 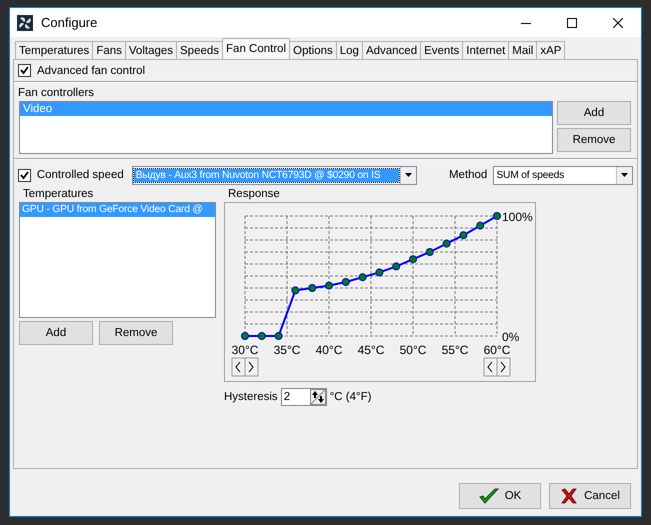 What do you see at coordinates (303, 397) in the screenshot?
I see `hysteresis-field: 2` at bounding box center [303, 397].